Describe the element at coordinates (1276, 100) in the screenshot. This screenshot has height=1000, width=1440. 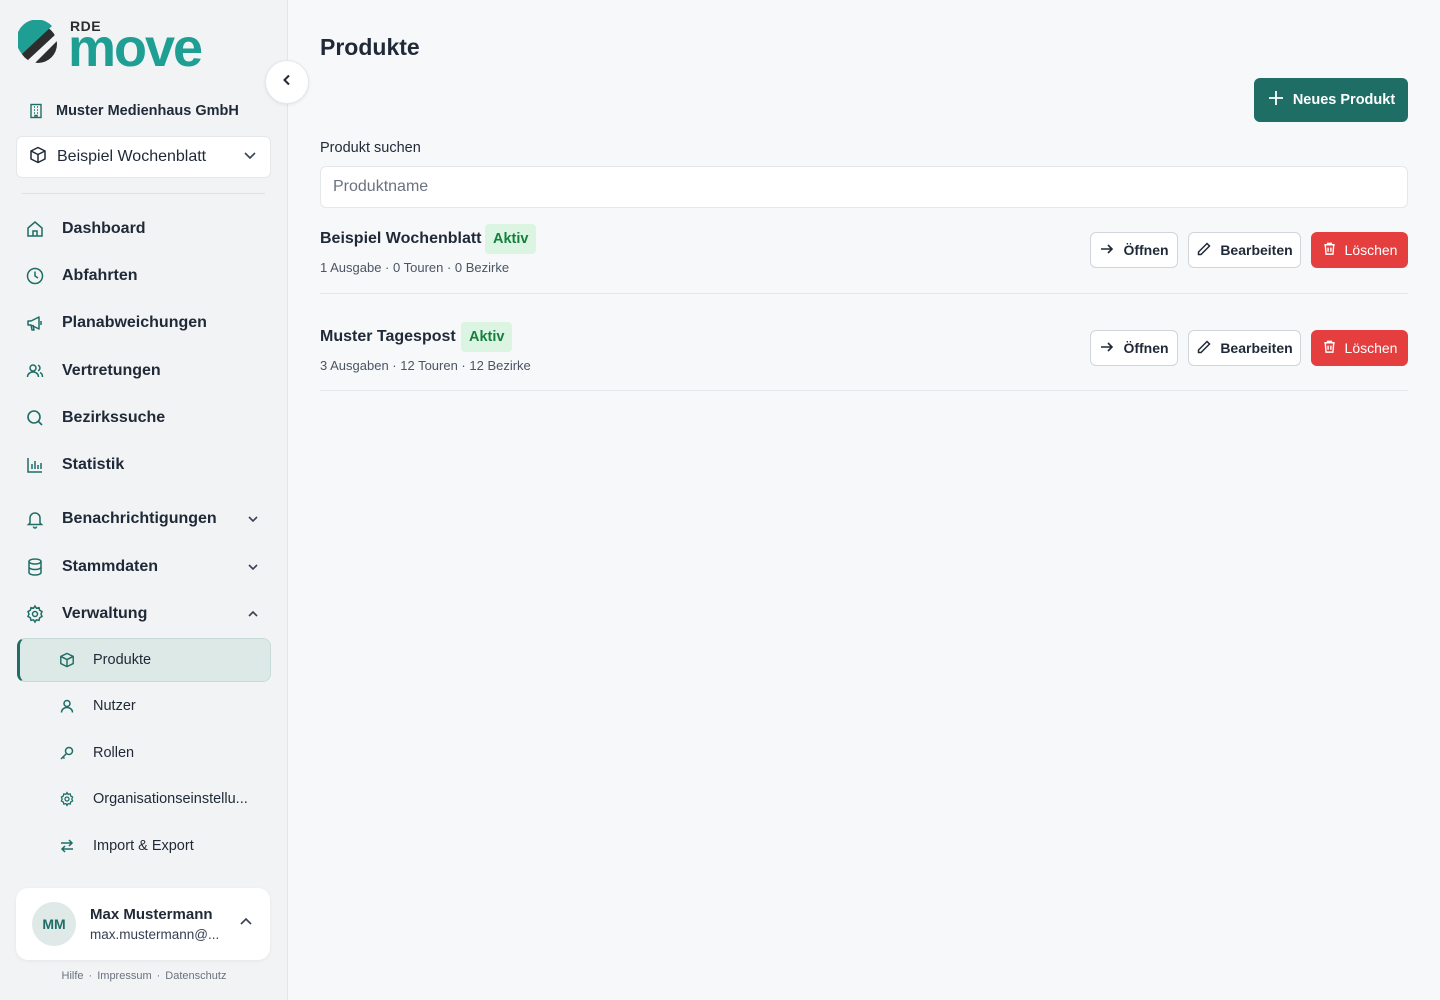
I see `plus-icon` at that location.